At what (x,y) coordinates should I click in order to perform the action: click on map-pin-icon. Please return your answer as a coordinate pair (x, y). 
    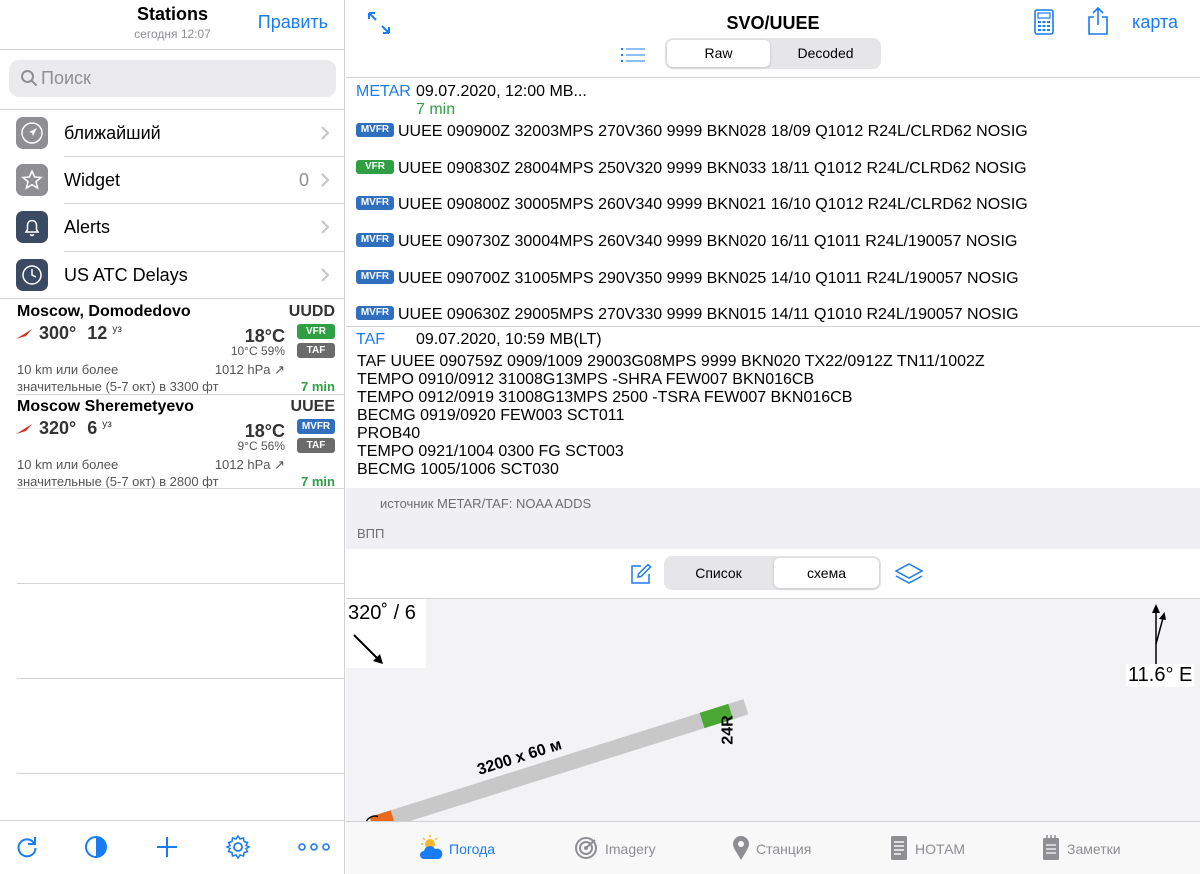
    Looking at the image, I should click on (741, 848).